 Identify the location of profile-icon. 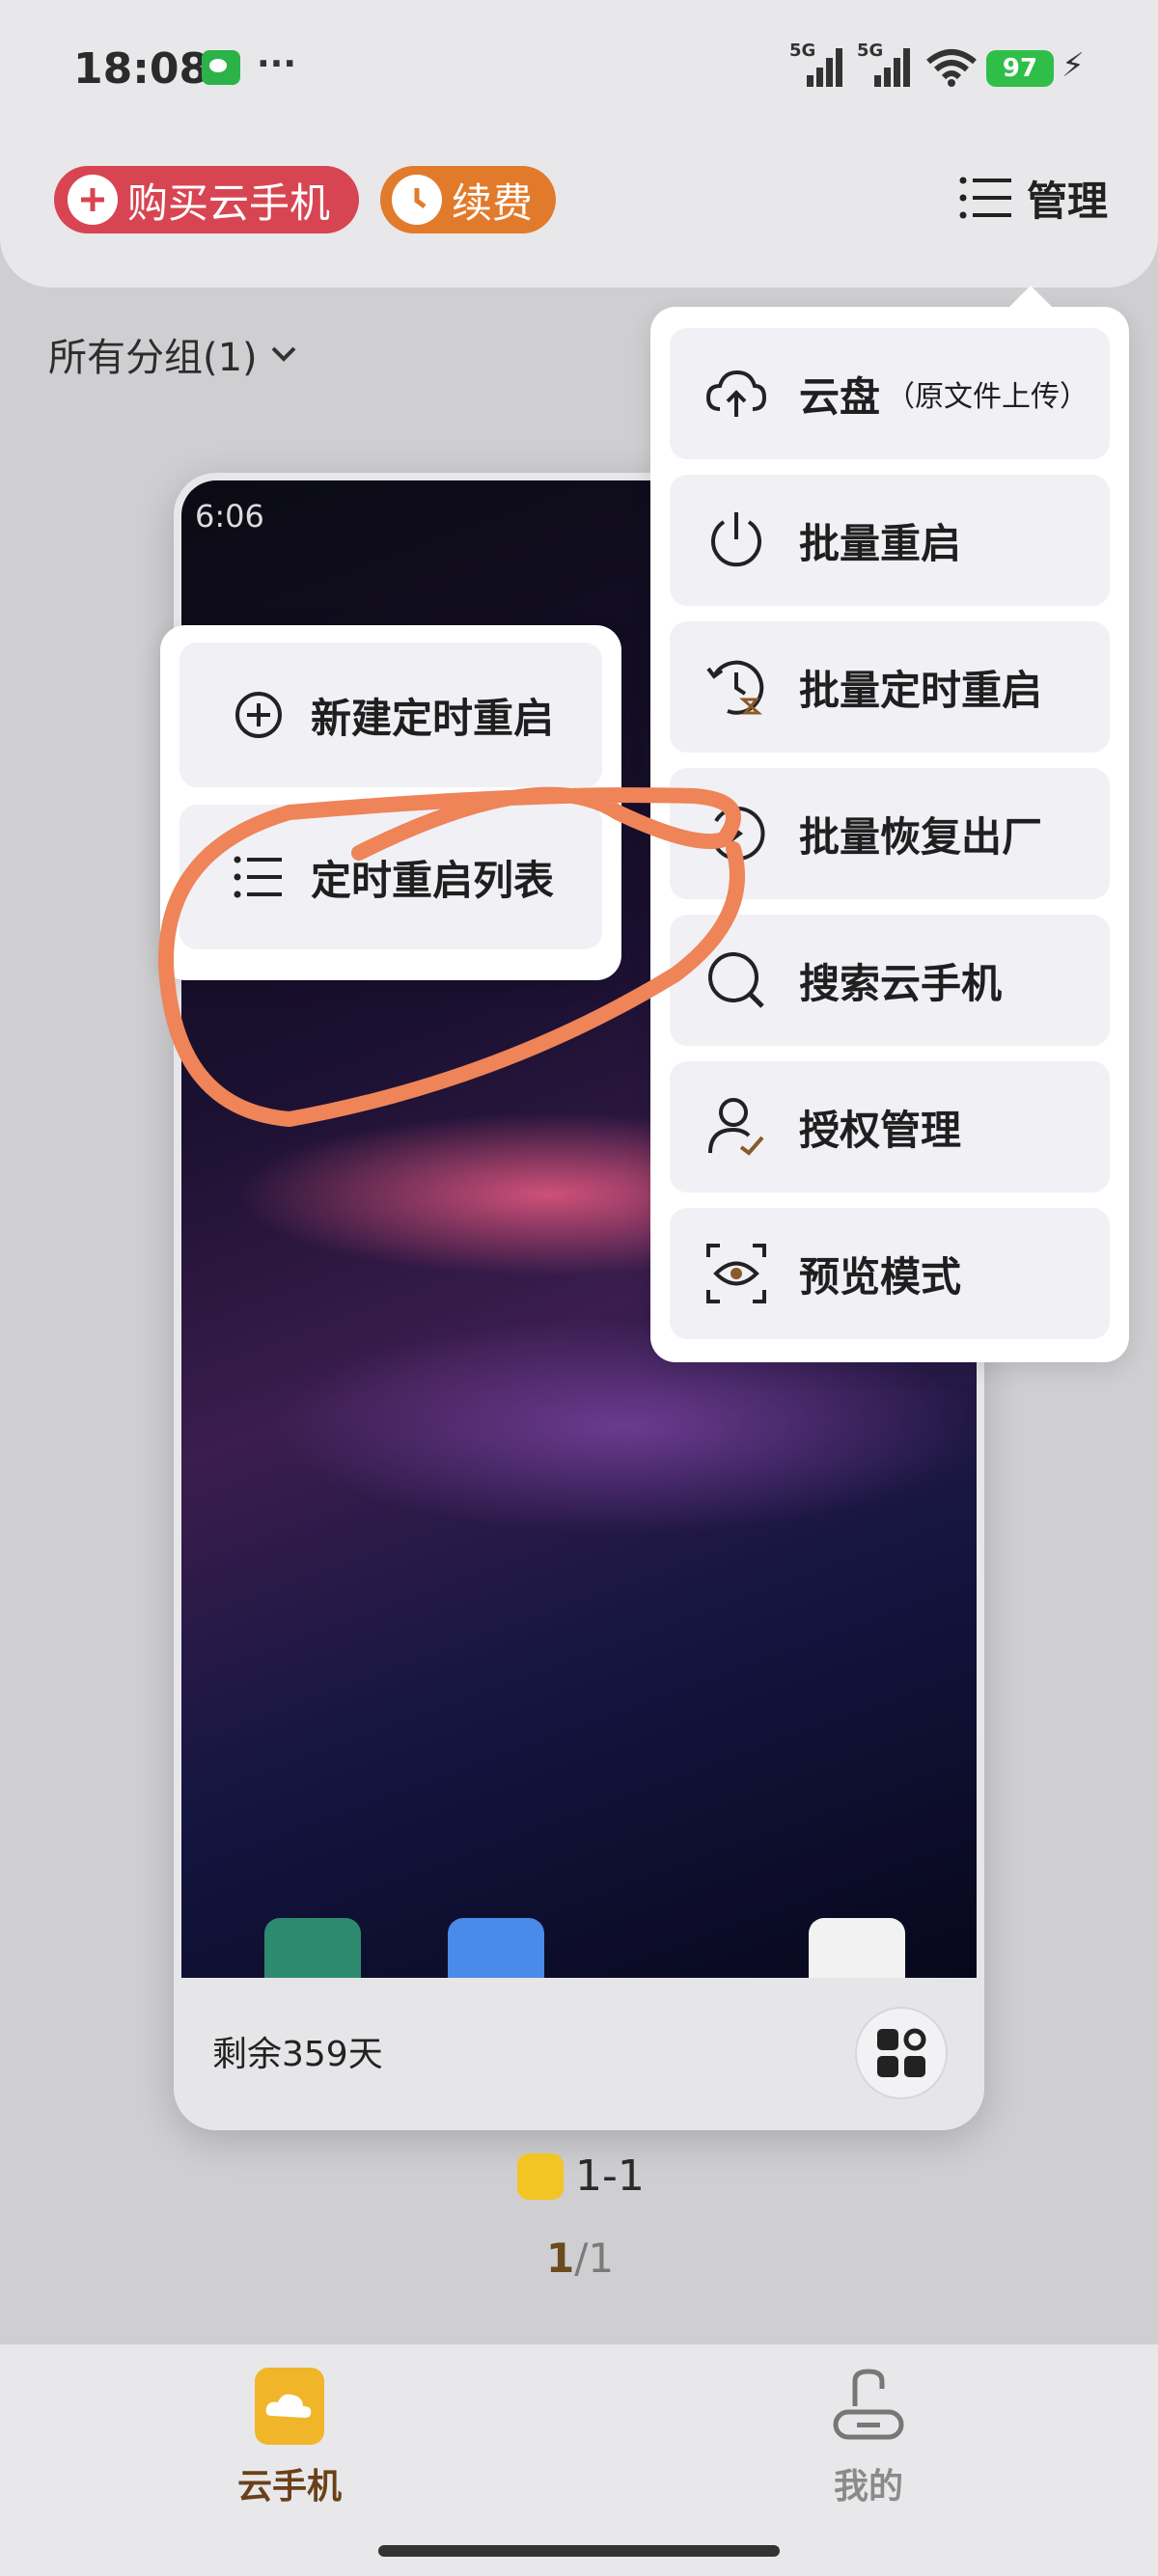
(868, 2406).